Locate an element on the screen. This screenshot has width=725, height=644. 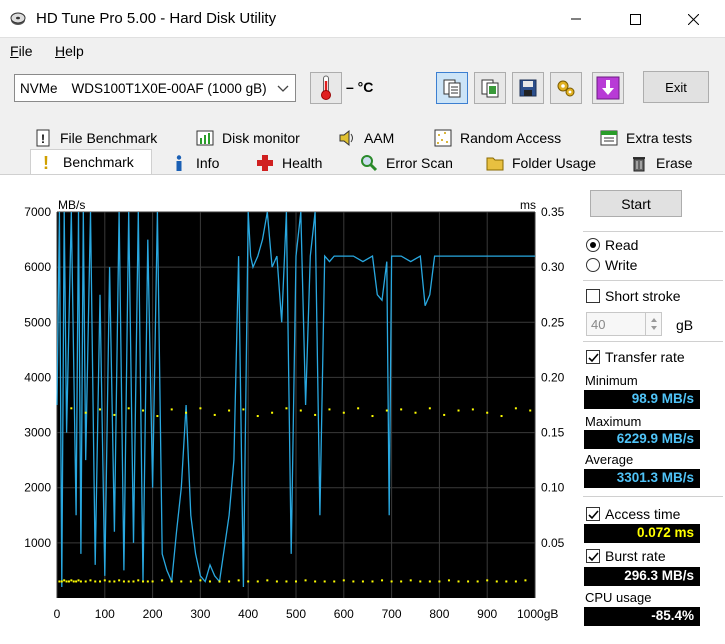
x-tick-label: 200 is located at coordinates (153, 614).